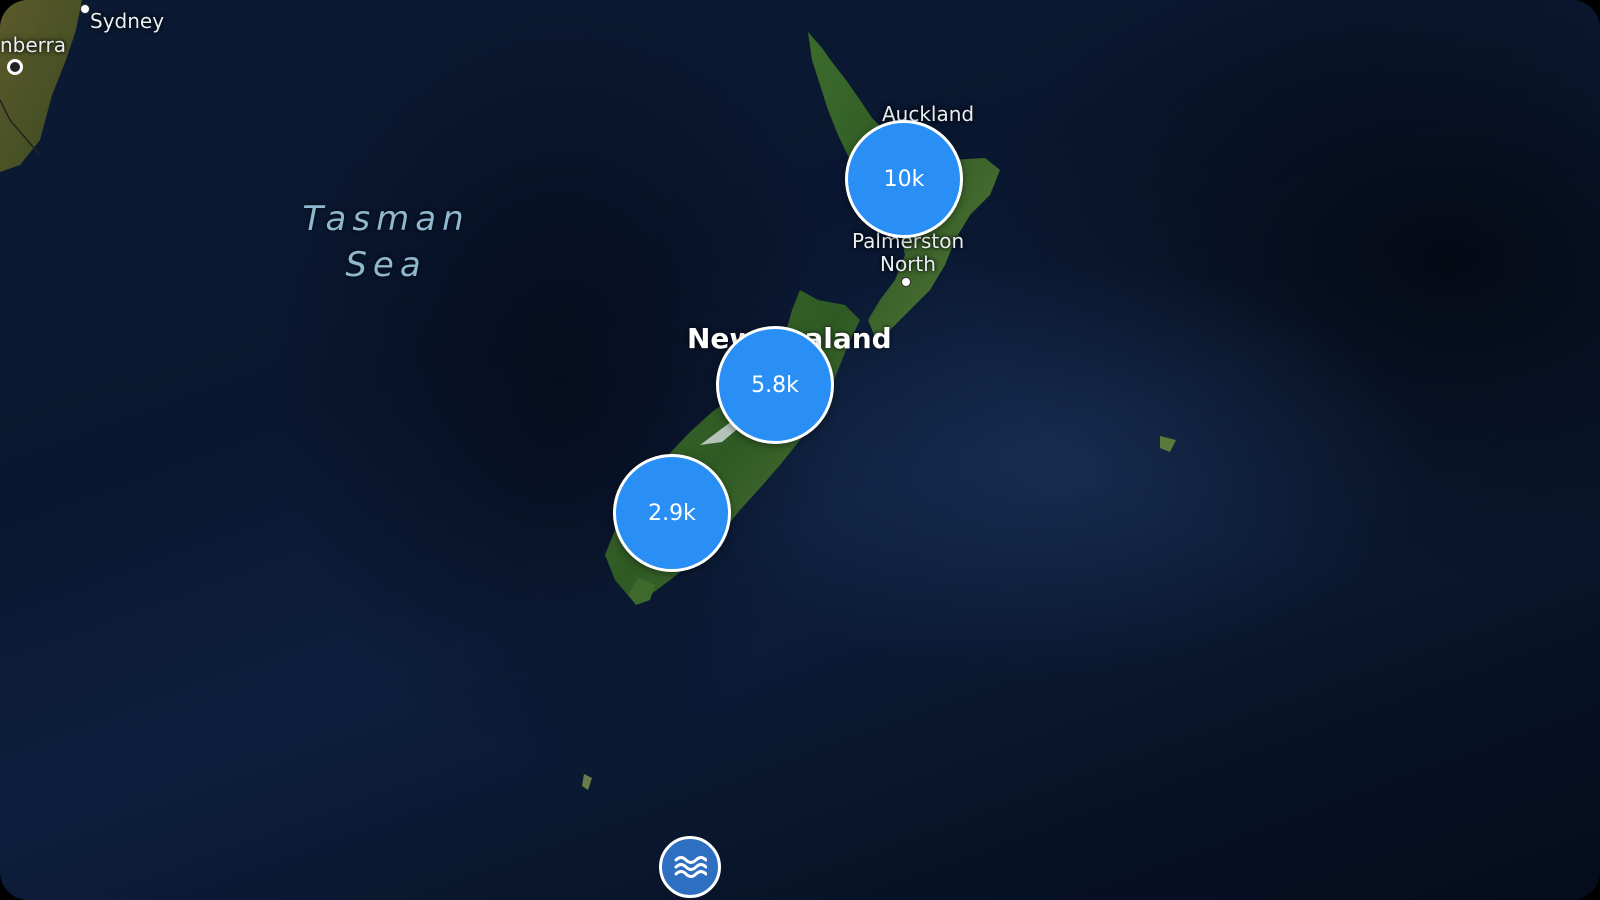 The width and height of the screenshot is (1600, 900). Describe the element at coordinates (127, 21) in the screenshot. I see `sydney-label: Sydney` at that location.